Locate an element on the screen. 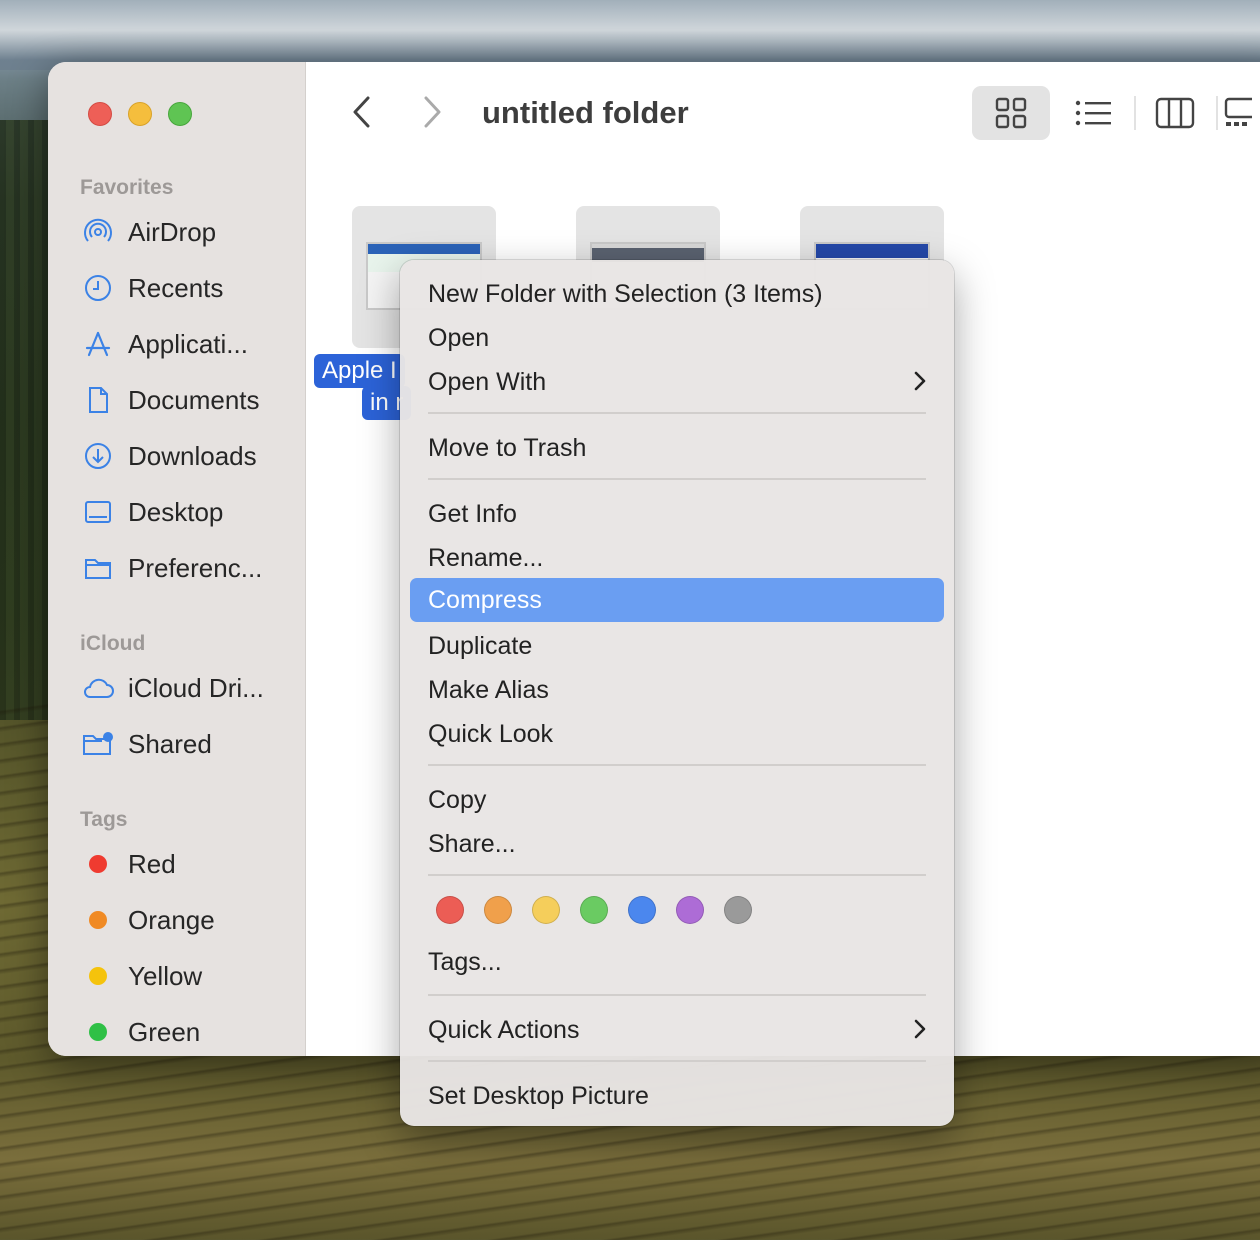 The width and height of the screenshot is (1260, 1240). back-button is located at coordinates (362, 114).